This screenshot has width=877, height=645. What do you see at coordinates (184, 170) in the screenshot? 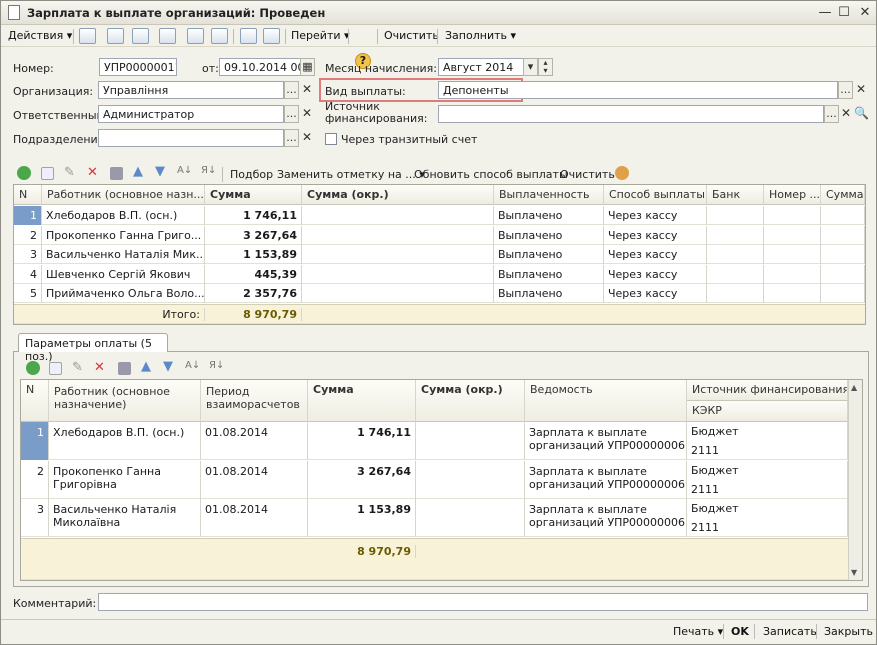
I see `sort-asc-icon: A↓` at bounding box center [184, 170].